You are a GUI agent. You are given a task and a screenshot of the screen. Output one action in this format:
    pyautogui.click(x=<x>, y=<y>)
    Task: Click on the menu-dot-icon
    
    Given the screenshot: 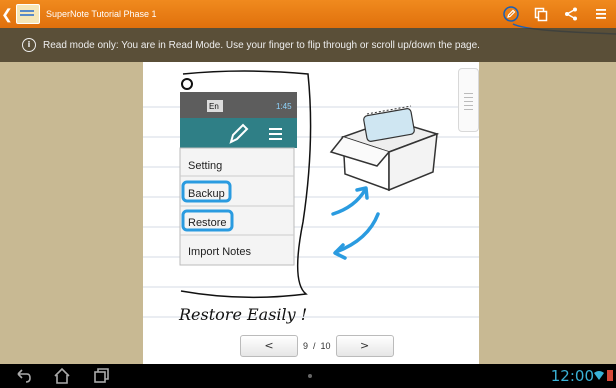 What is the action you would take?
    pyautogui.click(x=310, y=376)
    